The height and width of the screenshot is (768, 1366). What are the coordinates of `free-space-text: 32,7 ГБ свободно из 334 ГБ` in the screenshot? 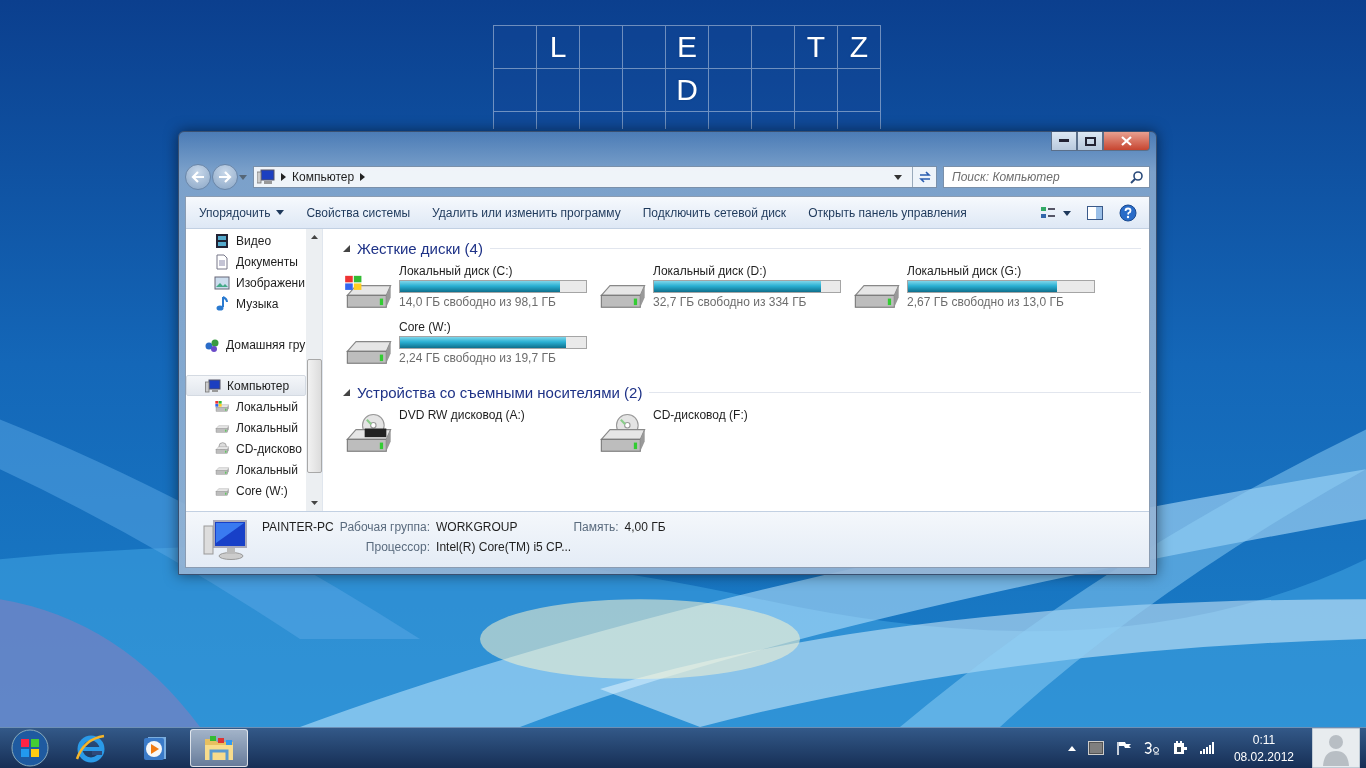 It's located at (730, 302).